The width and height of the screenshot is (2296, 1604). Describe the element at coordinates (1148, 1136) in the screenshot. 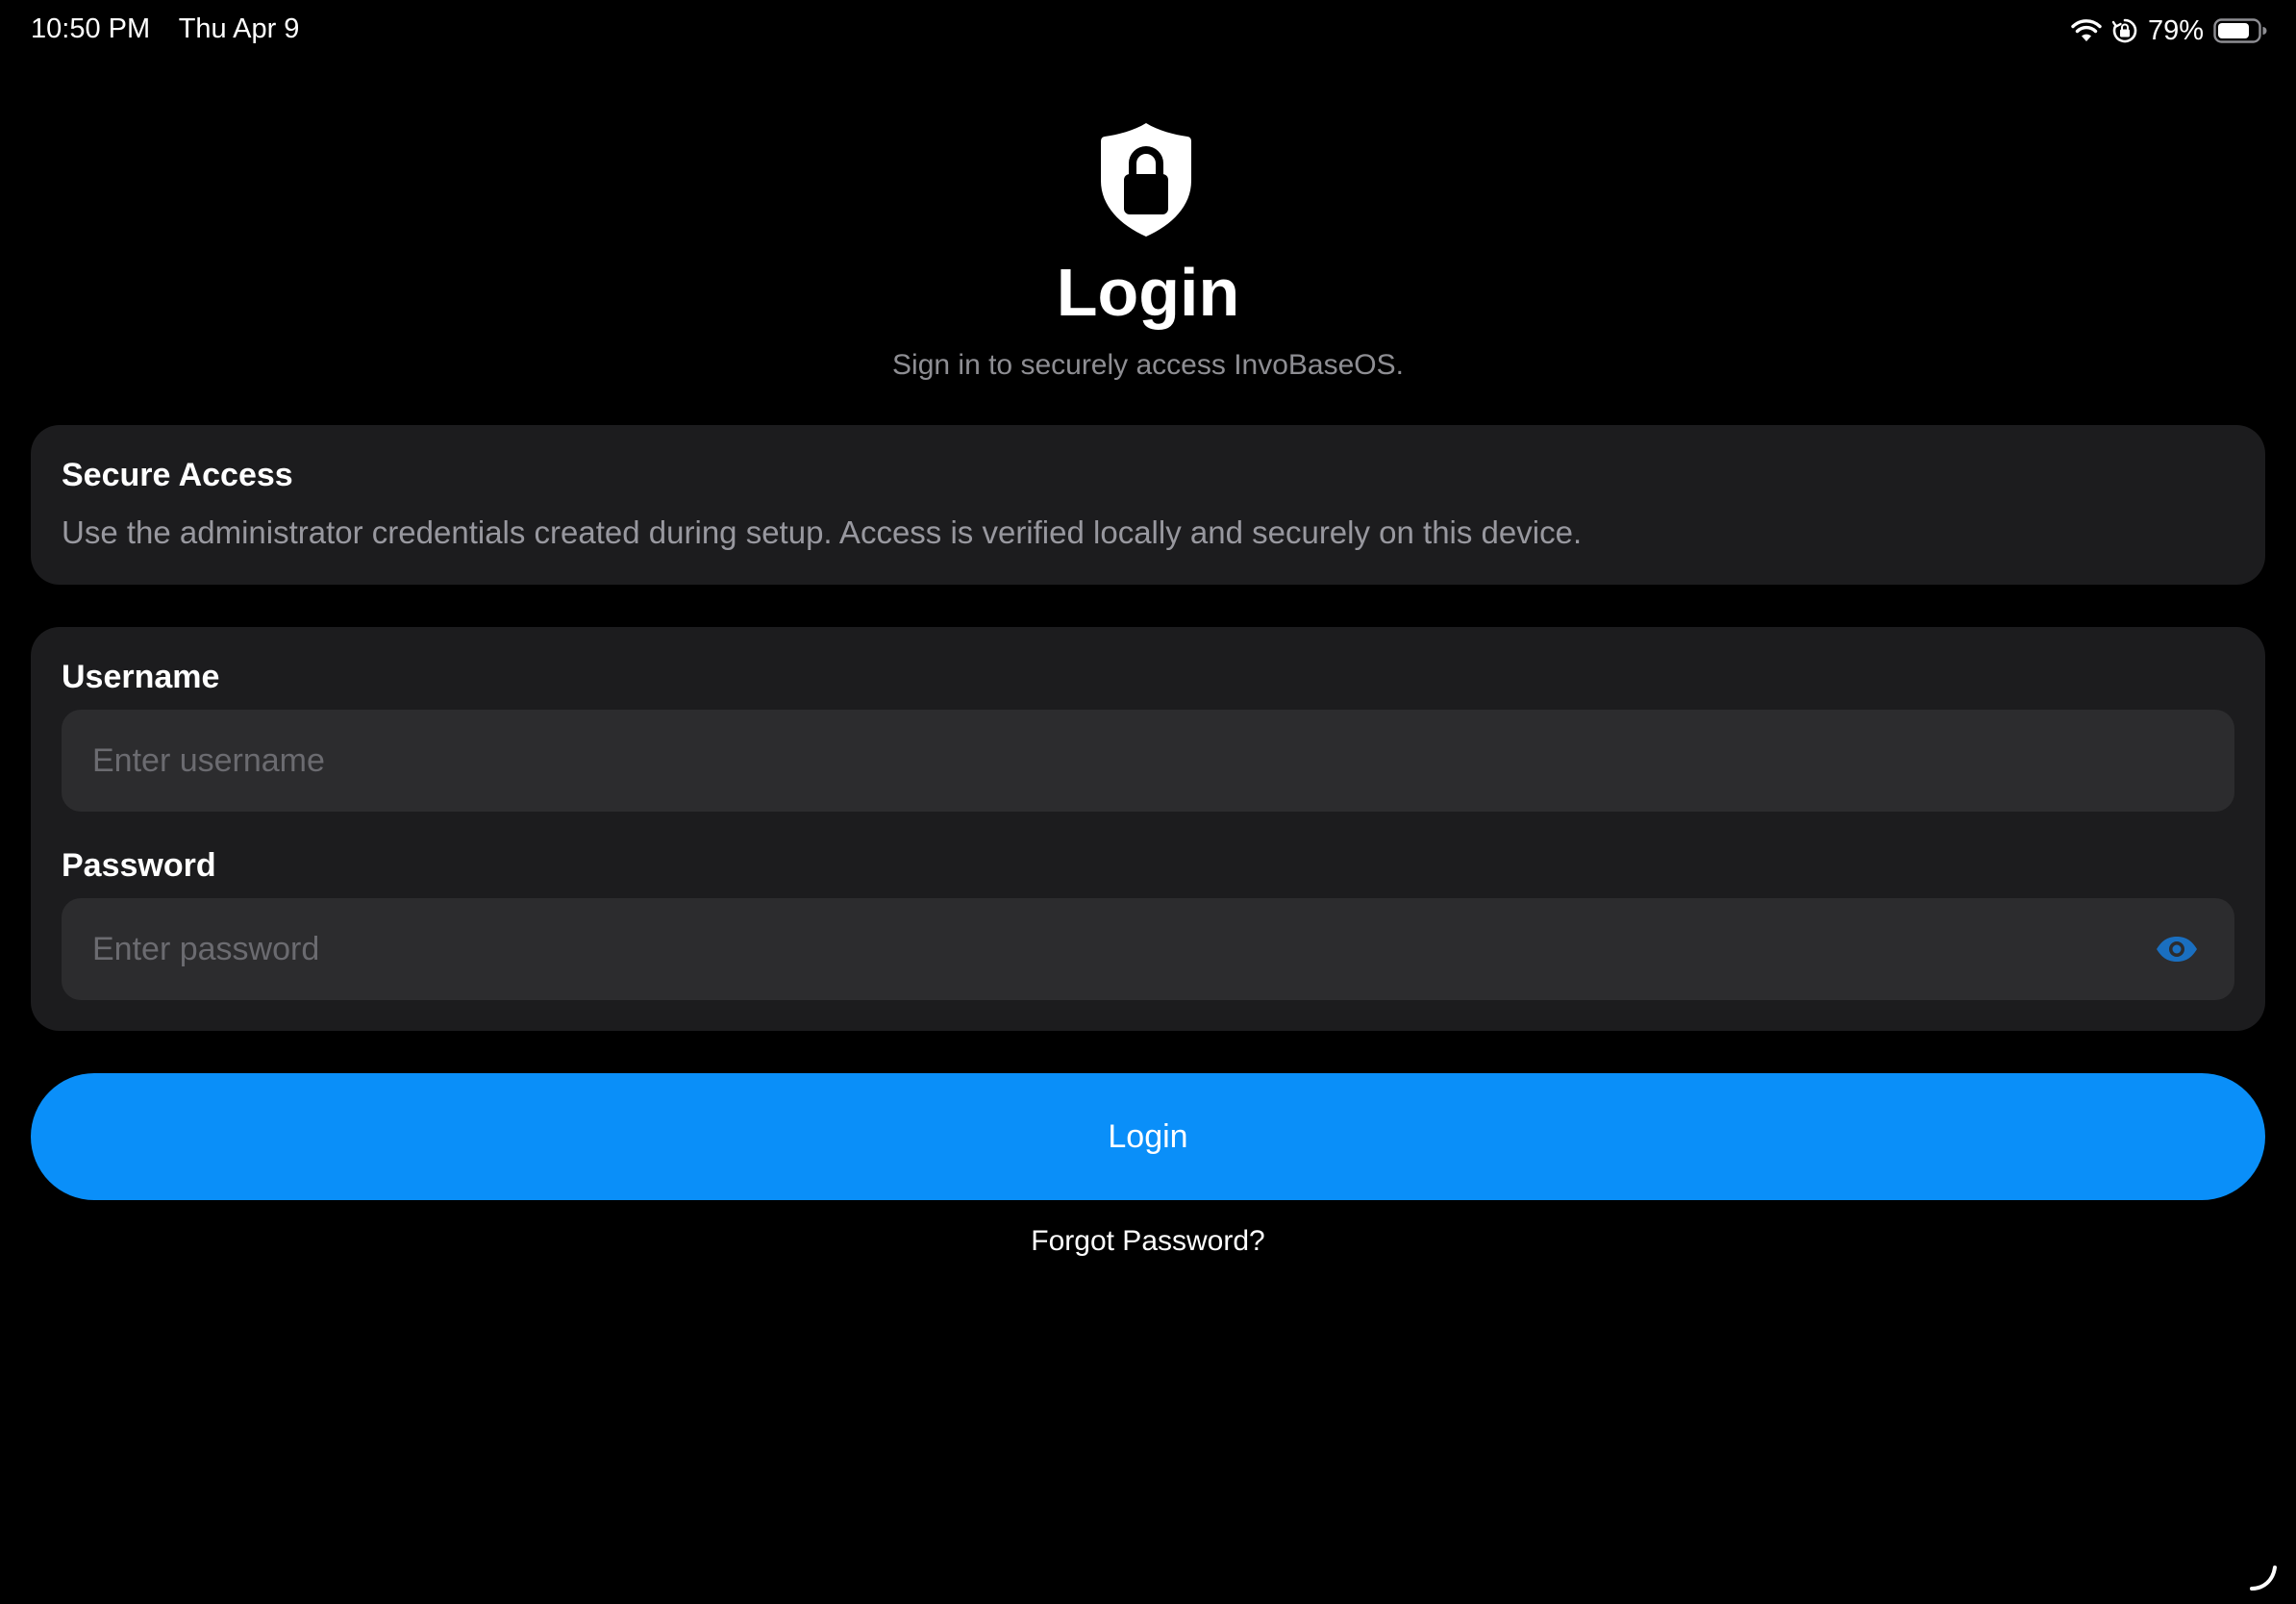

I see `login-button: Login` at that location.